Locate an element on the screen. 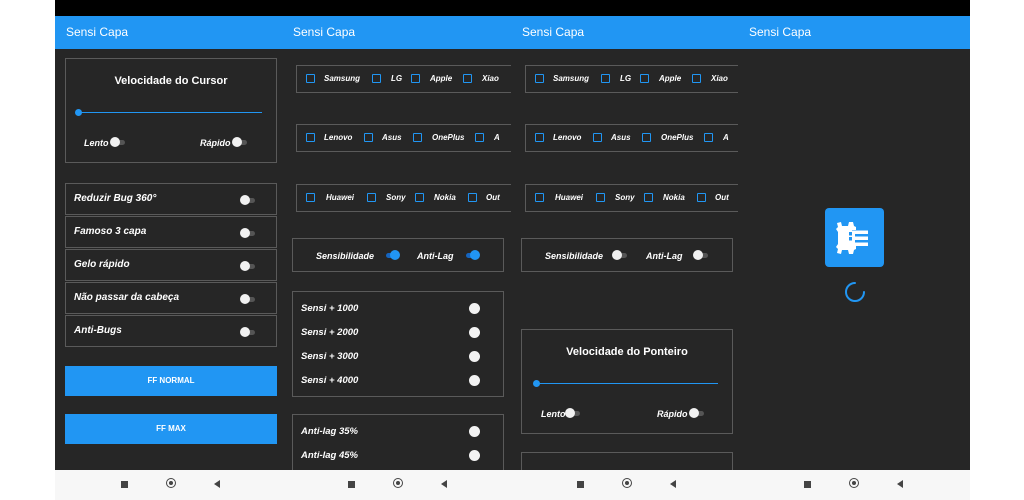 Image resolution: width=1024 pixels, height=500 pixels. option-gelo-rapido: Gelo rápido is located at coordinates (171, 265).